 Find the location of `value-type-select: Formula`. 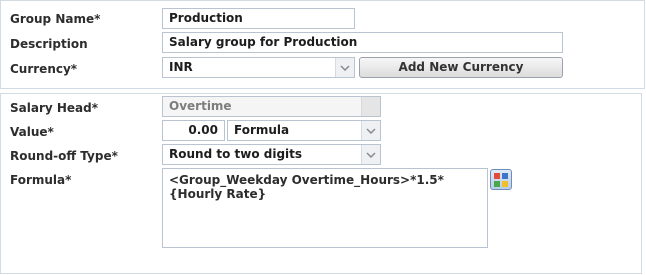

value-type-select: Formula is located at coordinates (304, 130).